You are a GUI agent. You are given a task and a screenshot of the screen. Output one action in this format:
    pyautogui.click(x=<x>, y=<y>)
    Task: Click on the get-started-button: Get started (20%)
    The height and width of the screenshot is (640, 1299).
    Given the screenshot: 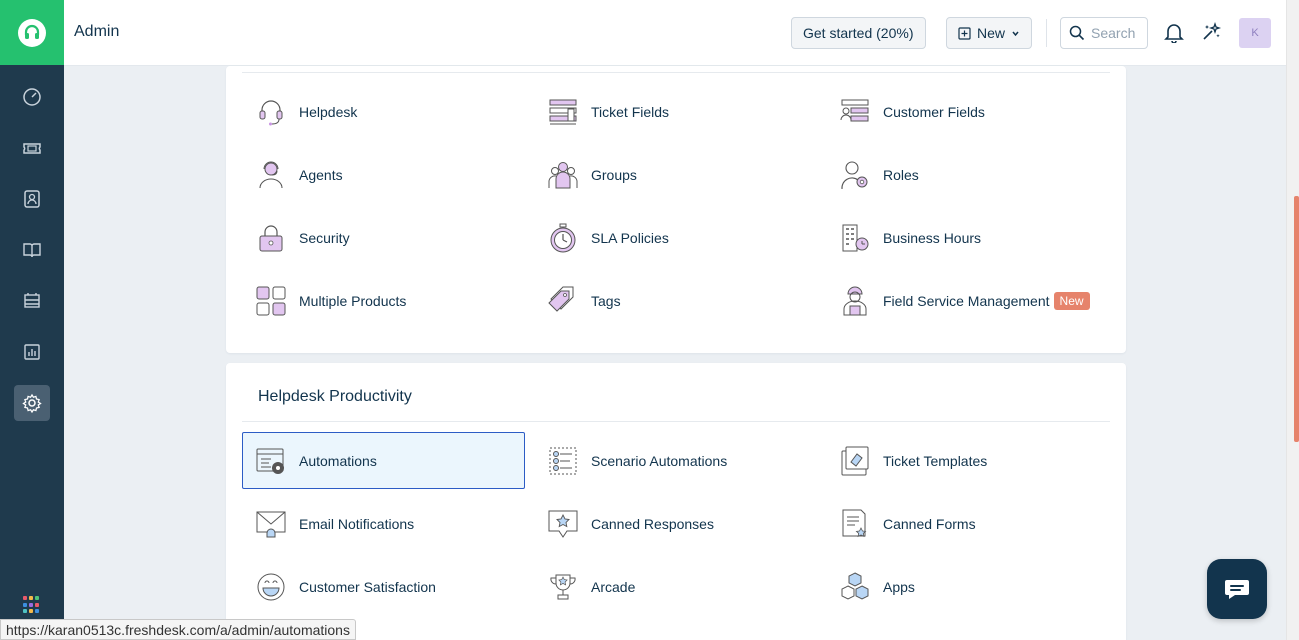 What is the action you would take?
    pyautogui.click(x=858, y=33)
    